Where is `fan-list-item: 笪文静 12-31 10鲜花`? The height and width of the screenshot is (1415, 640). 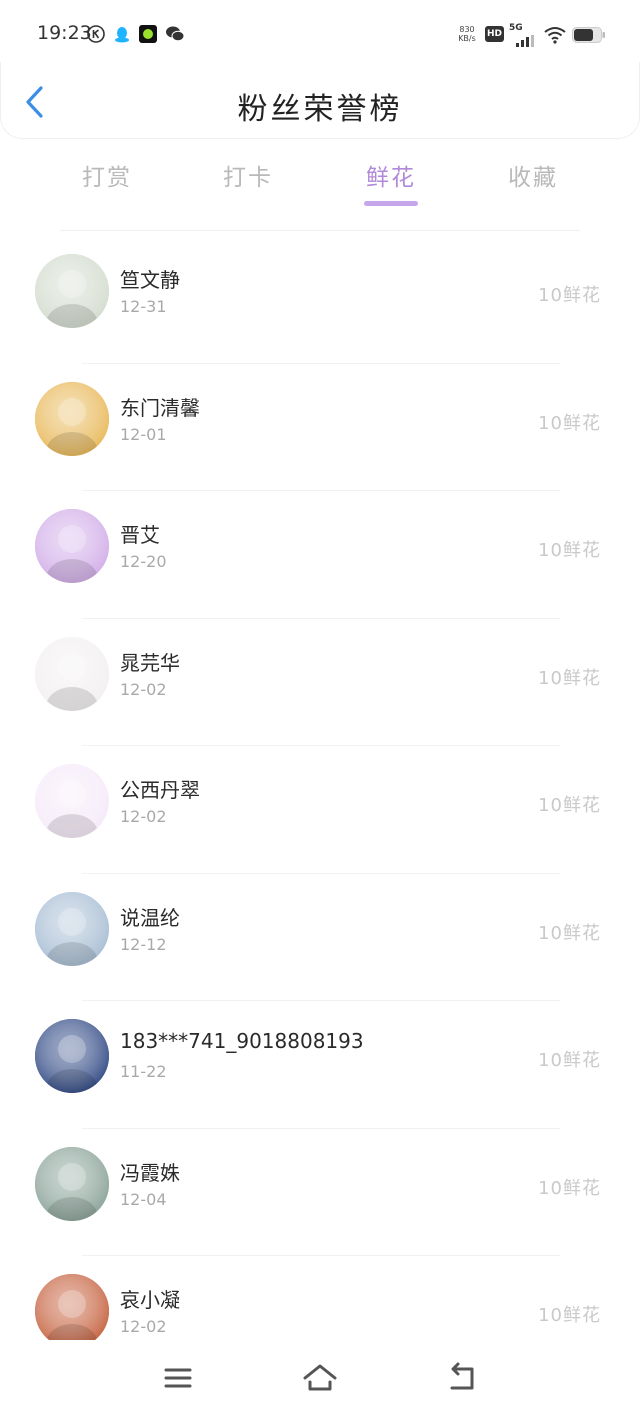 fan-list-item: 笪文静 12-31 10鲜花 is located at coordinates (320, 300).